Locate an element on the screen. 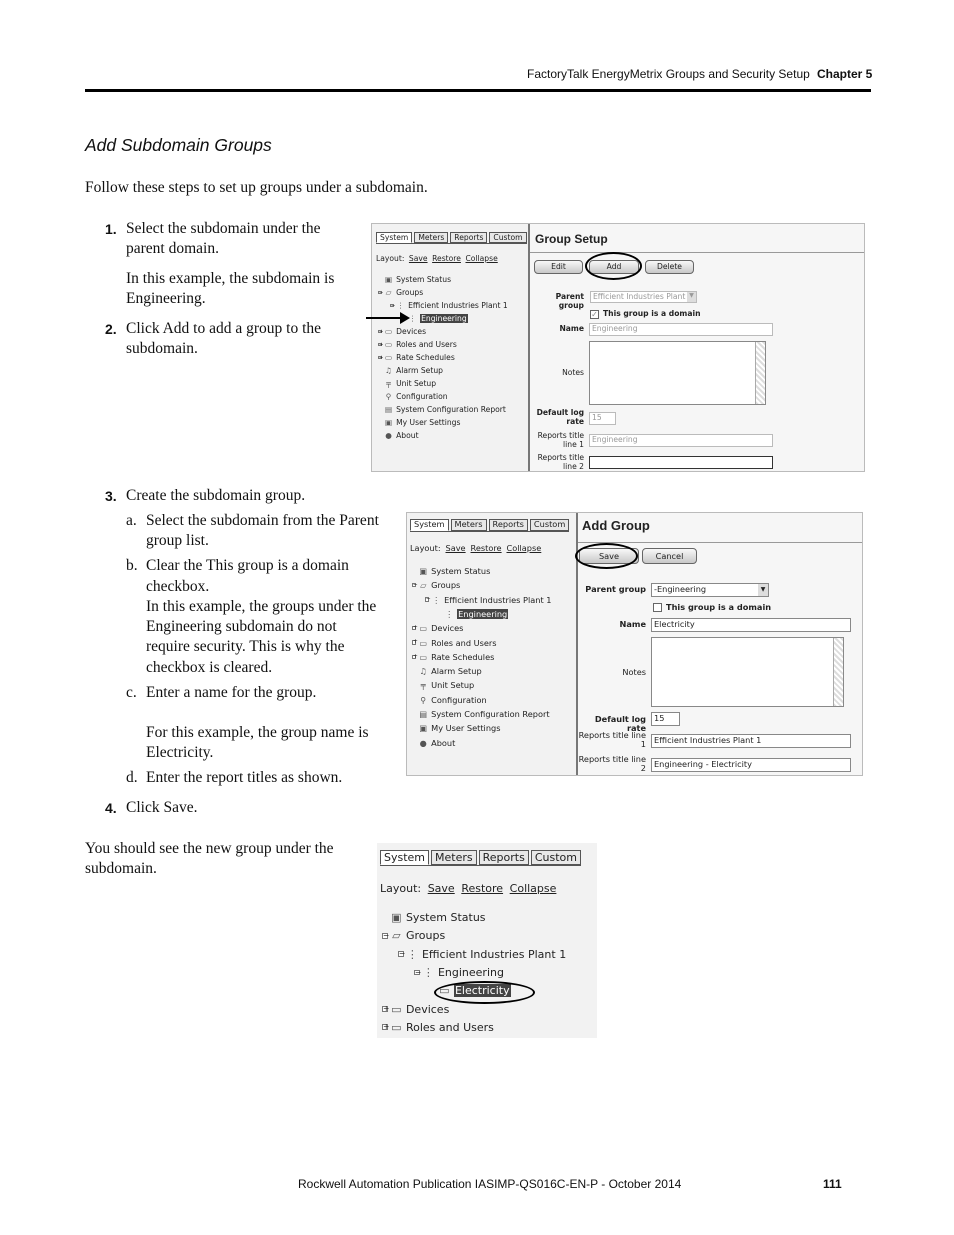 This screenshot has width=954, height=1235. parent-group-label: Parent group is located at coordinates (569, 301).